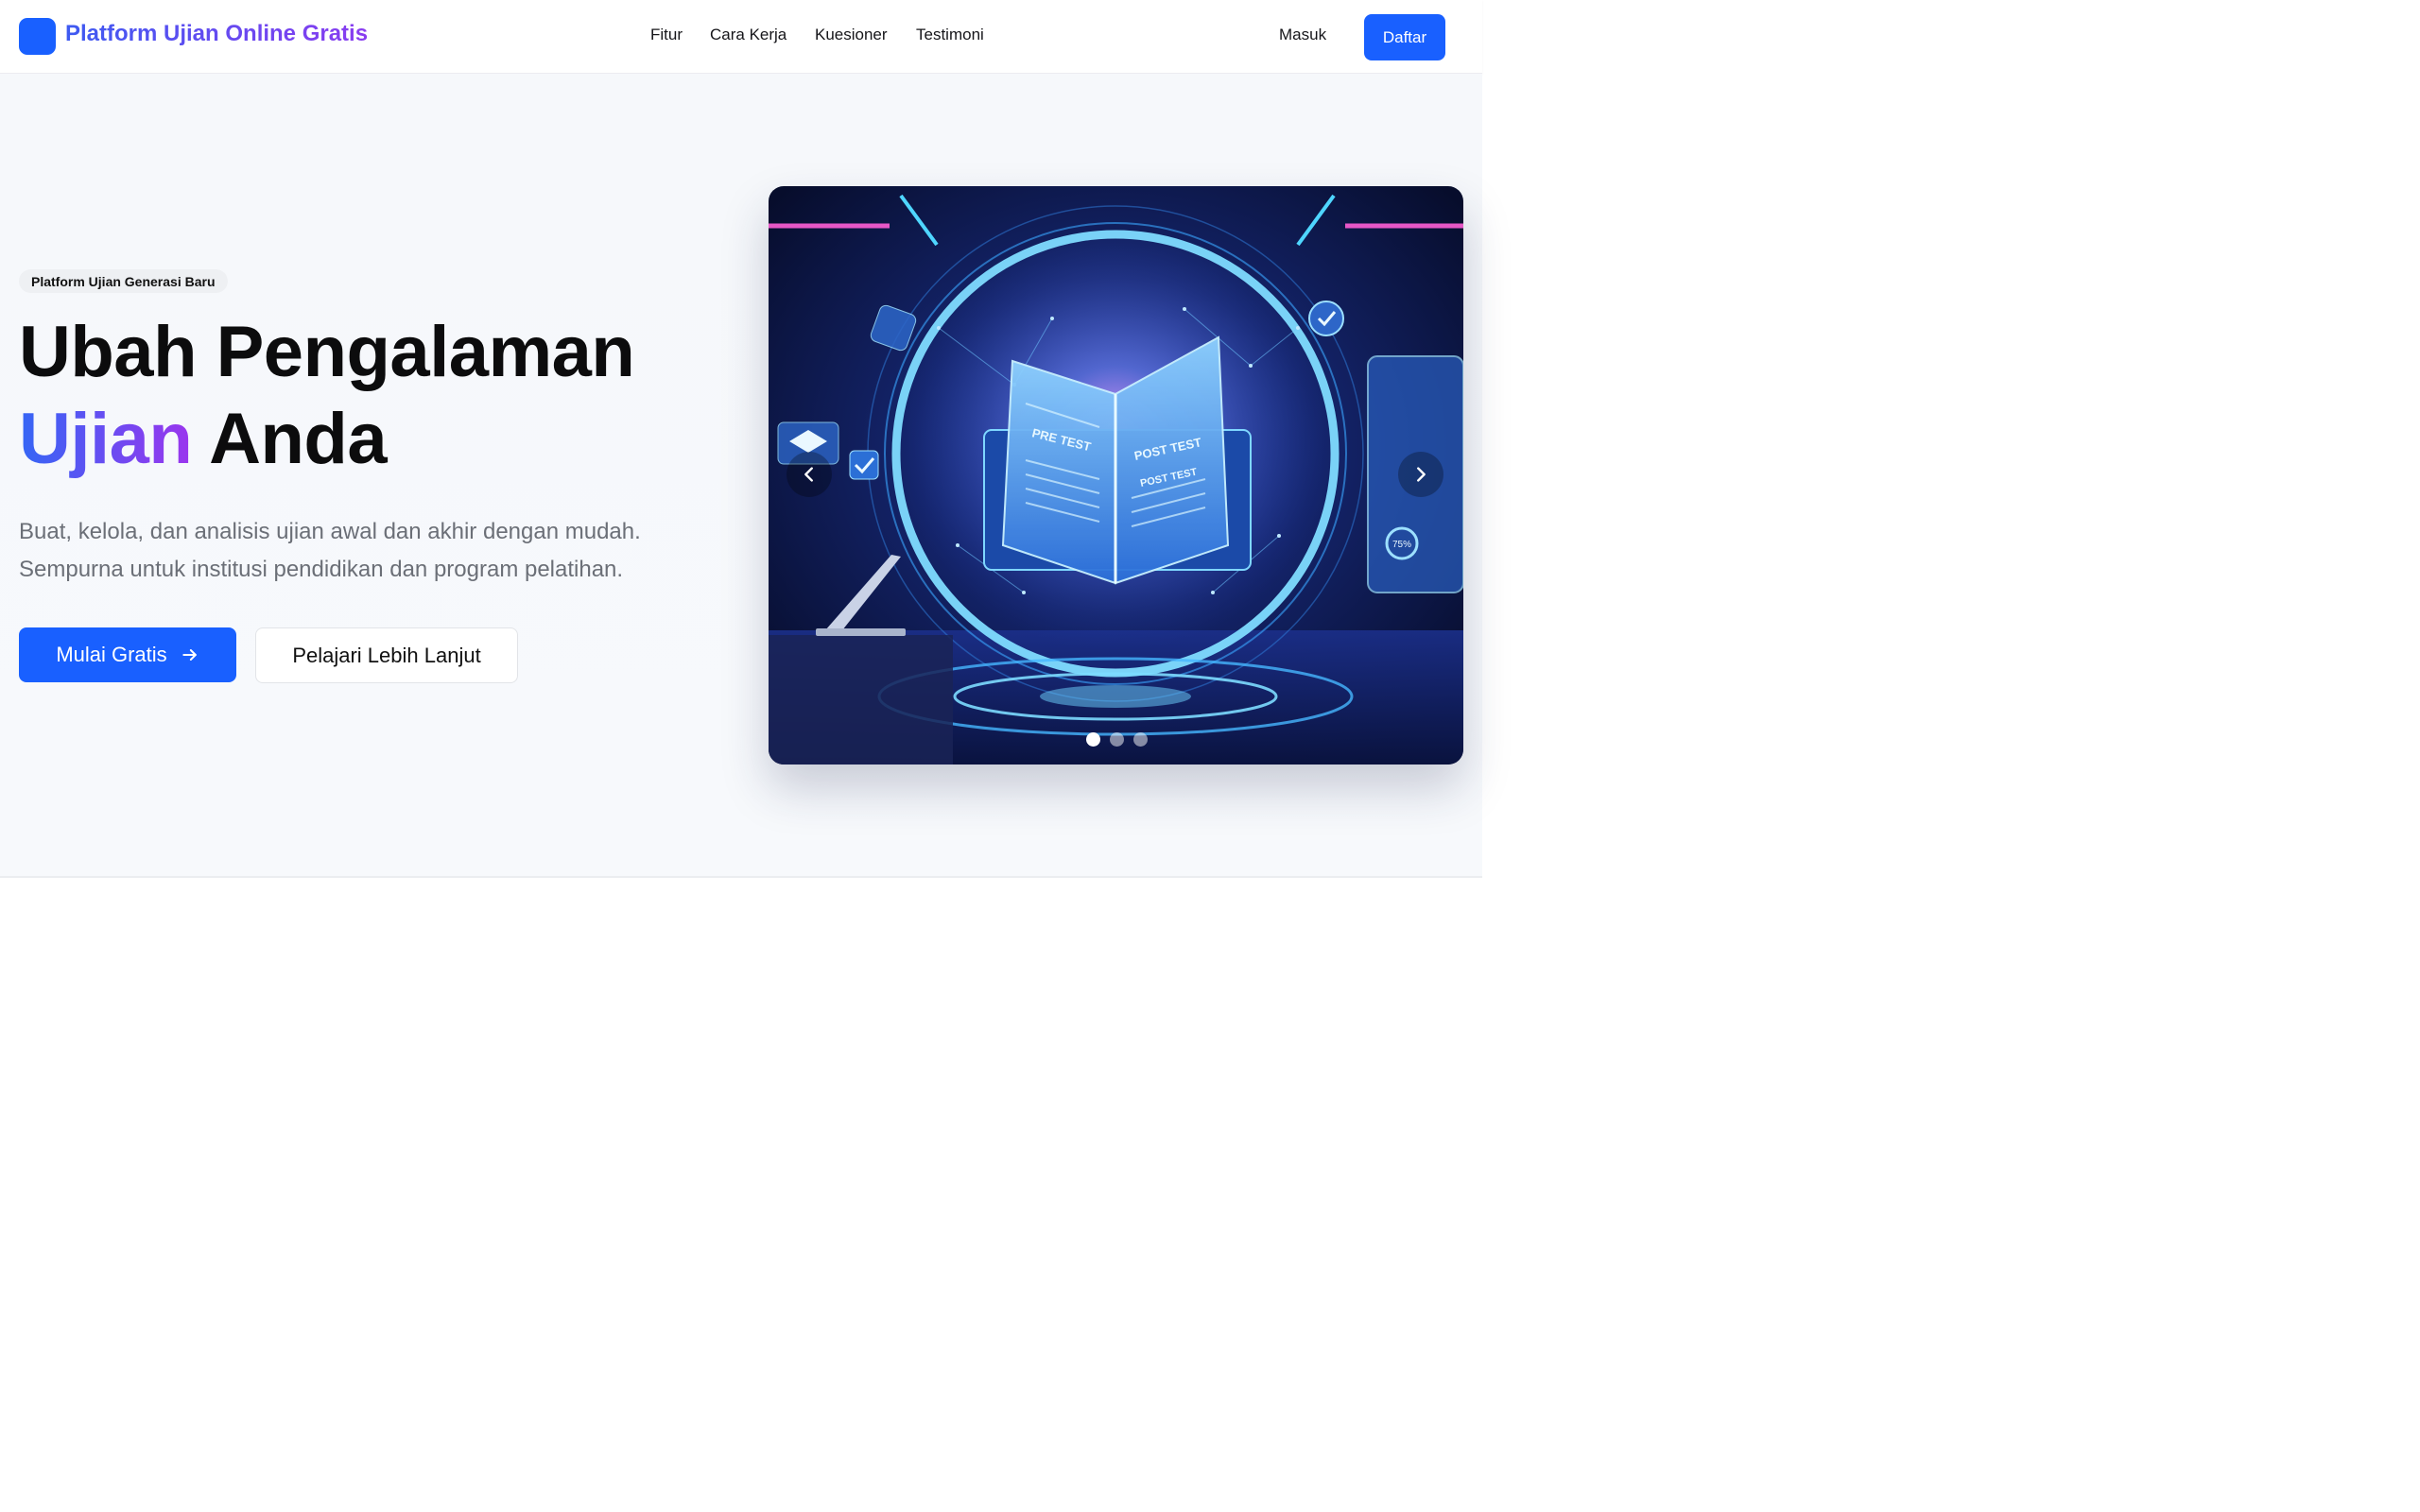 The image size is (2420, 1512). Describe the element at coordinates (111, 654) in the screenshot. I see `start-free-label: Mulai Gratis` at that location.